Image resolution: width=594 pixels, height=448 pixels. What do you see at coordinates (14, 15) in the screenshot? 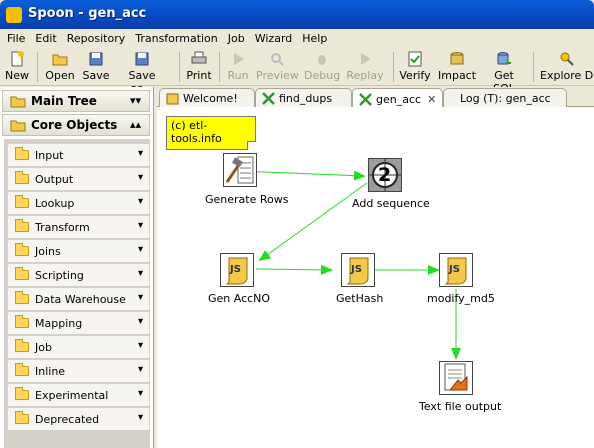
I see `spoon-app-icon` at bounding box center [14, 15].